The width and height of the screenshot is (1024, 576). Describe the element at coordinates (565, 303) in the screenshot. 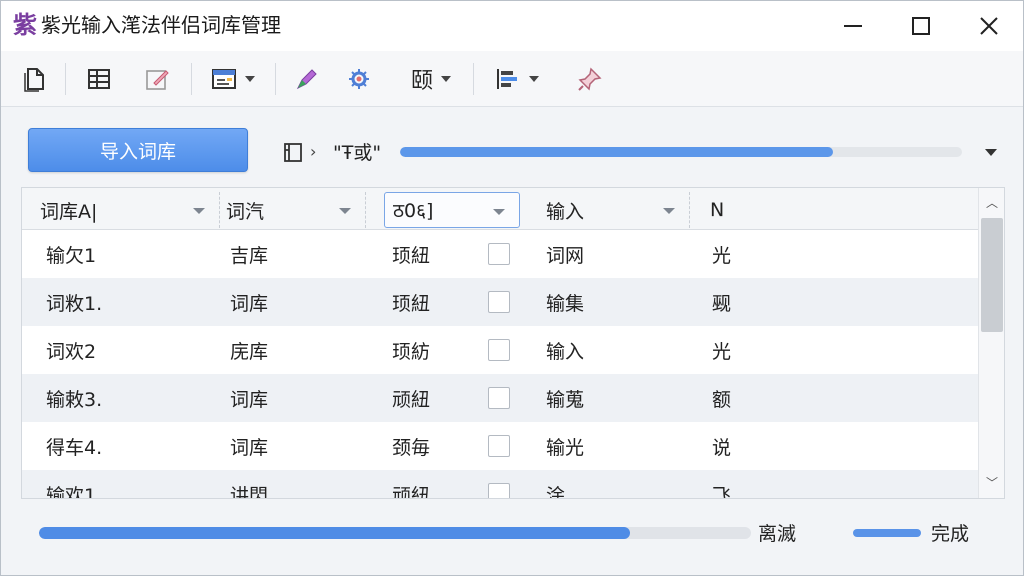

I see `table-cell: 输集` at that location.